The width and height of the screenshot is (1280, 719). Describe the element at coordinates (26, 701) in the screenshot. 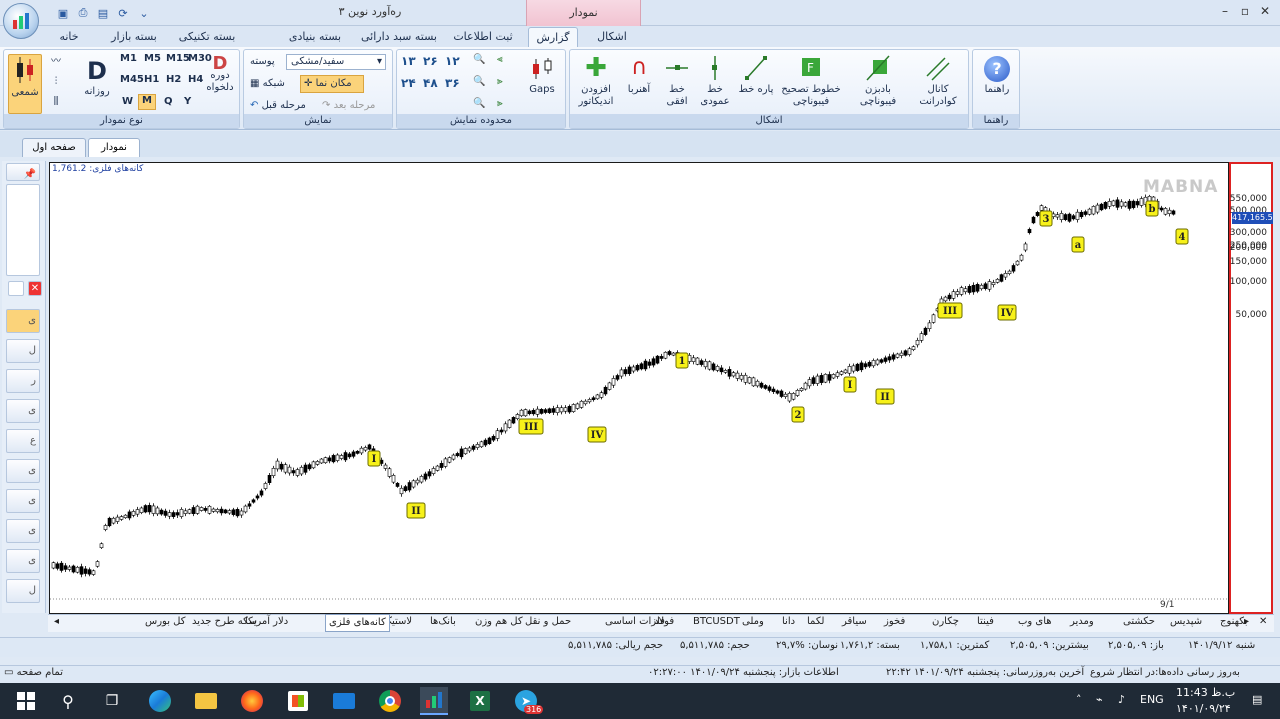

I see `windows-start-icon` at that location.